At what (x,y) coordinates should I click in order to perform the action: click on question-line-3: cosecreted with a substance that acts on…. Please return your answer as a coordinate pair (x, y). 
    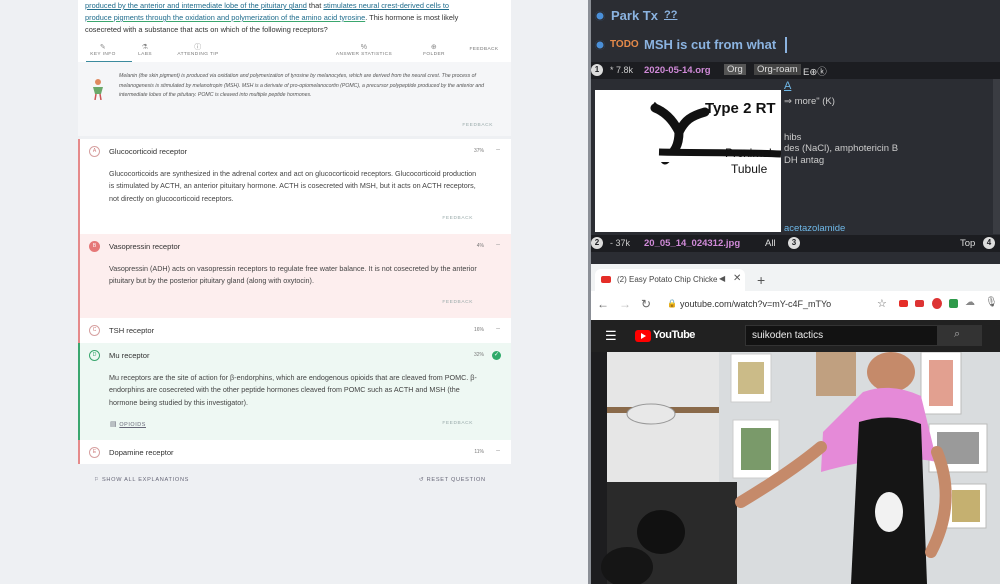
    Looking at the image, I should click on (206, 29).